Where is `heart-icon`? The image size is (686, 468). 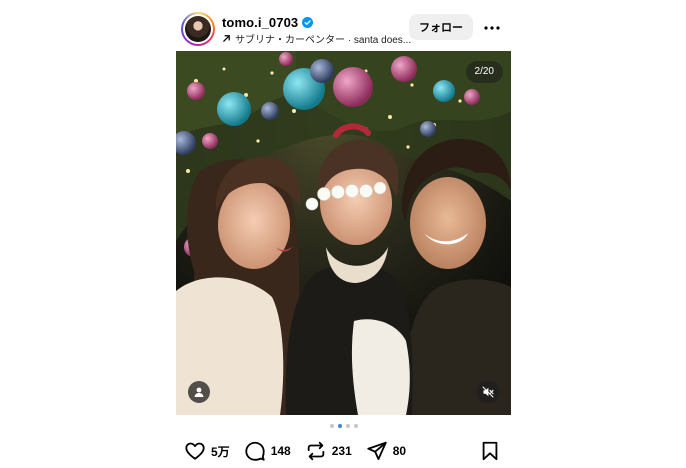 heart-icon is located at coordinates (195, 451).